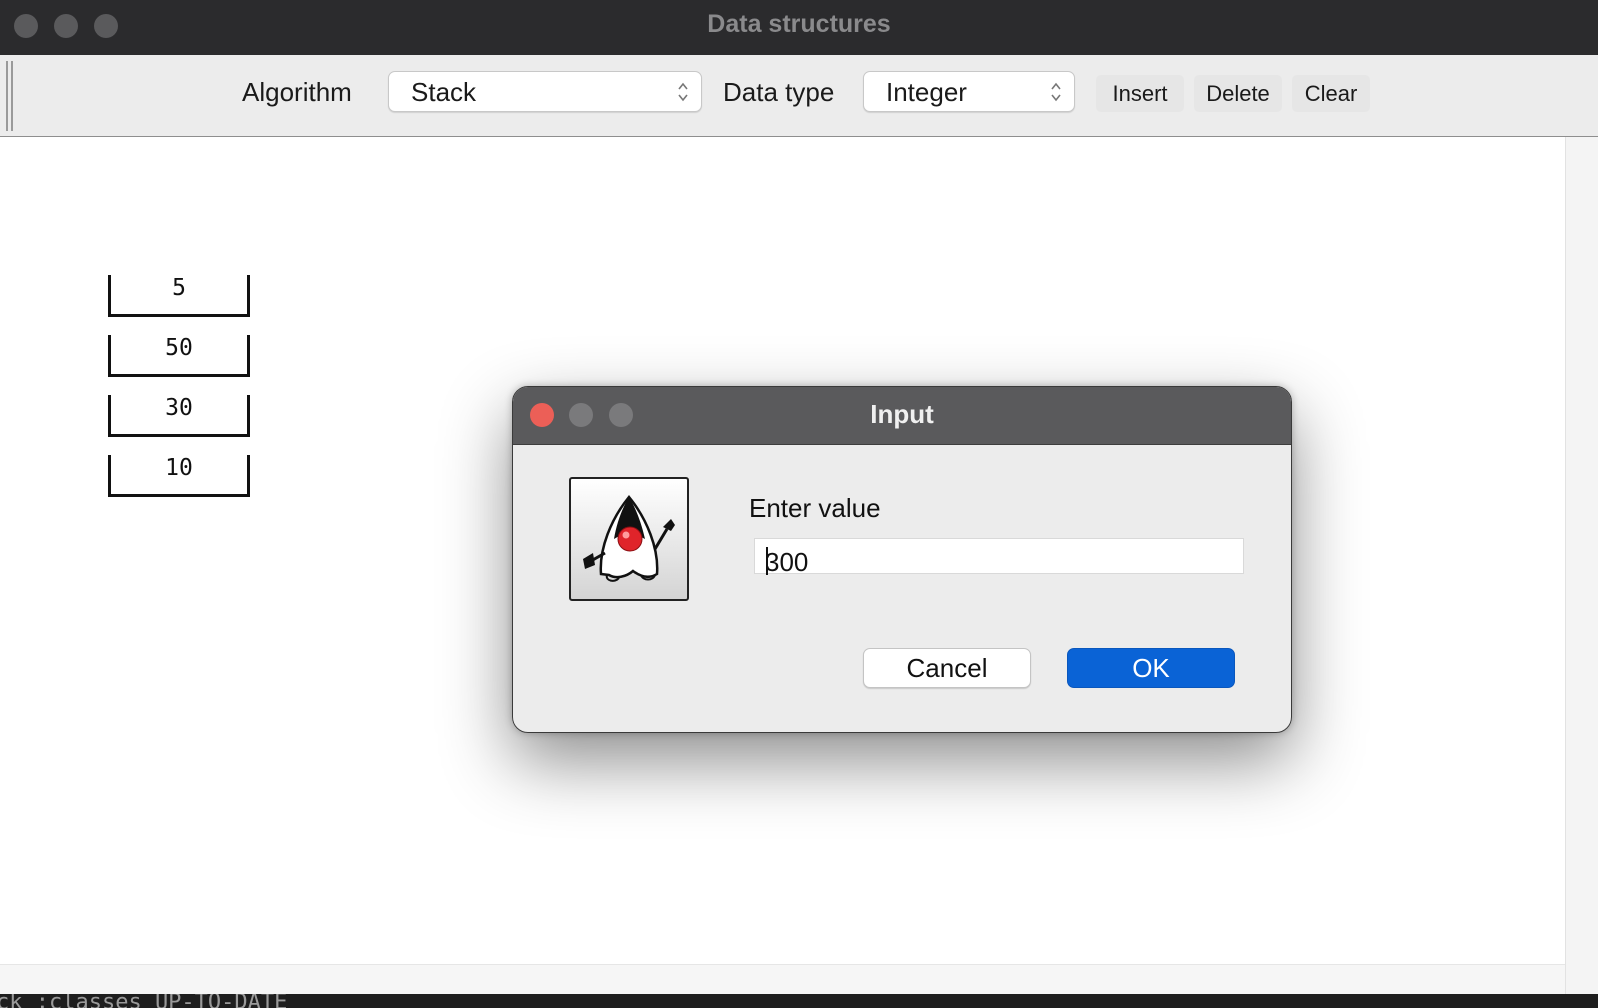  What do you see at coordinates (179, 468) in the screenshot?
I see `stack-item-value: 10` at bounding box center [179, 468].